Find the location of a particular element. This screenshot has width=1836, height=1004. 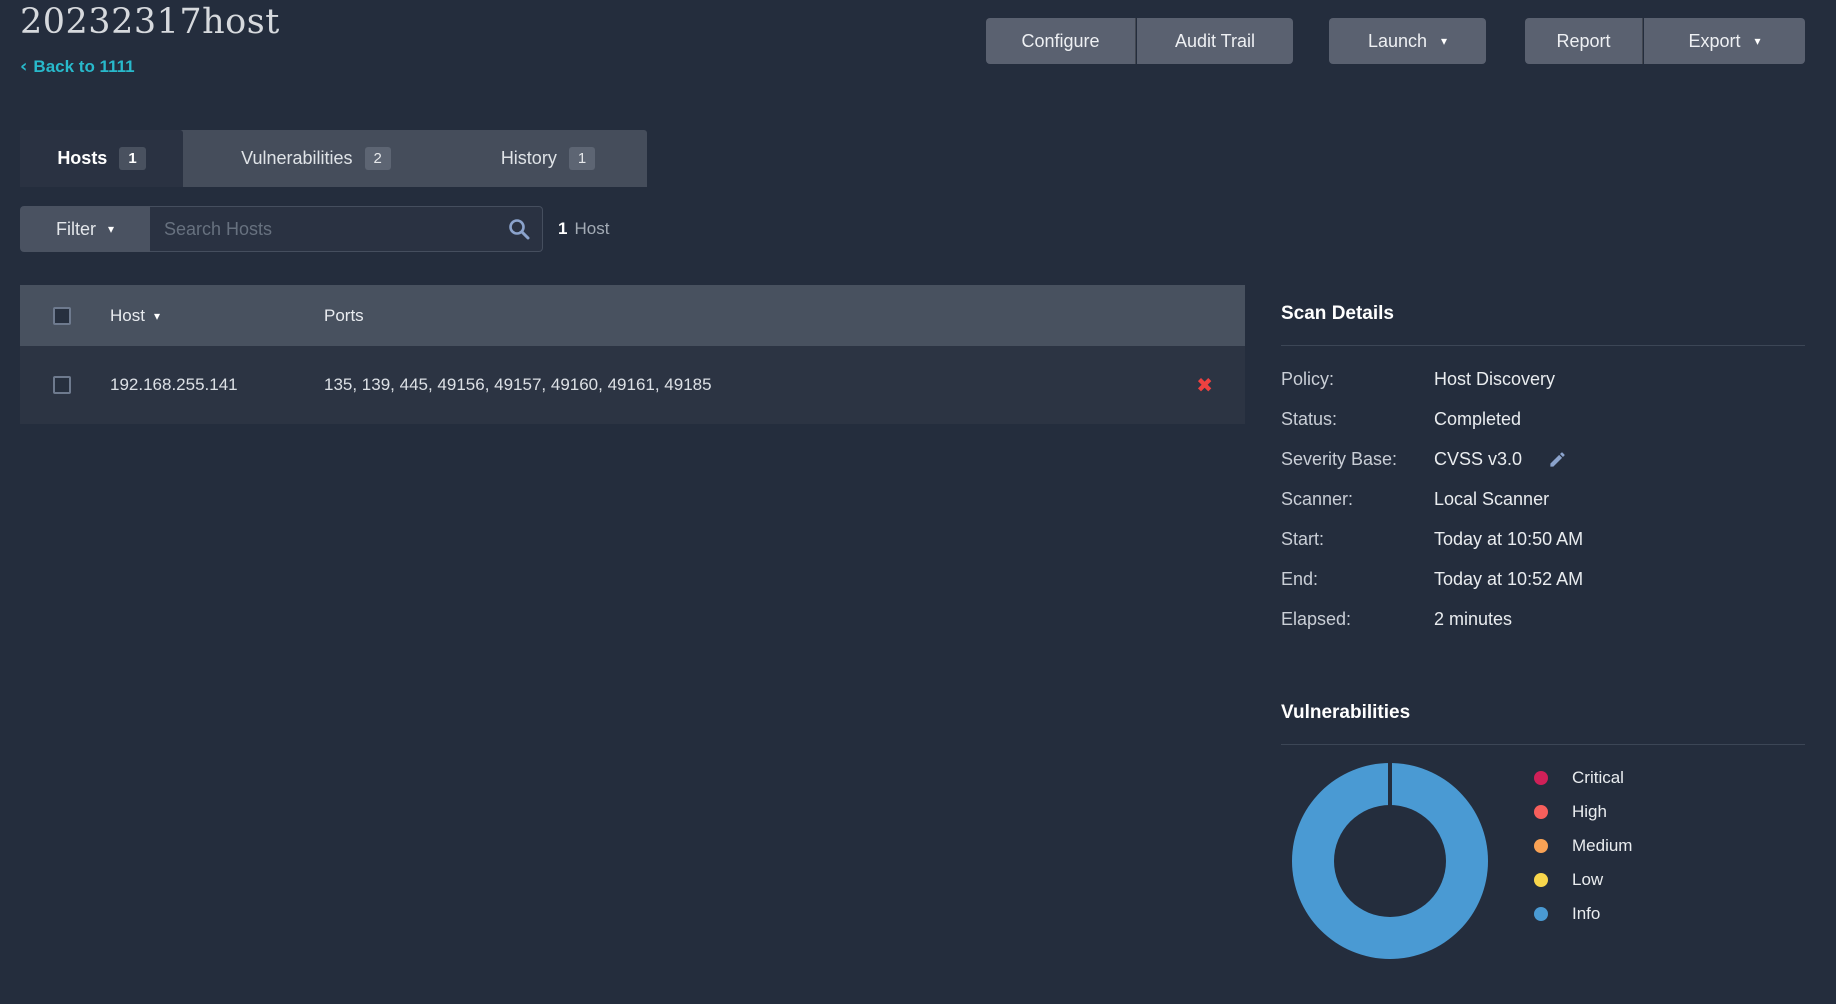

detail-row-start: Start: Today at 10:50 AM is located at coordinates (1432, 538).